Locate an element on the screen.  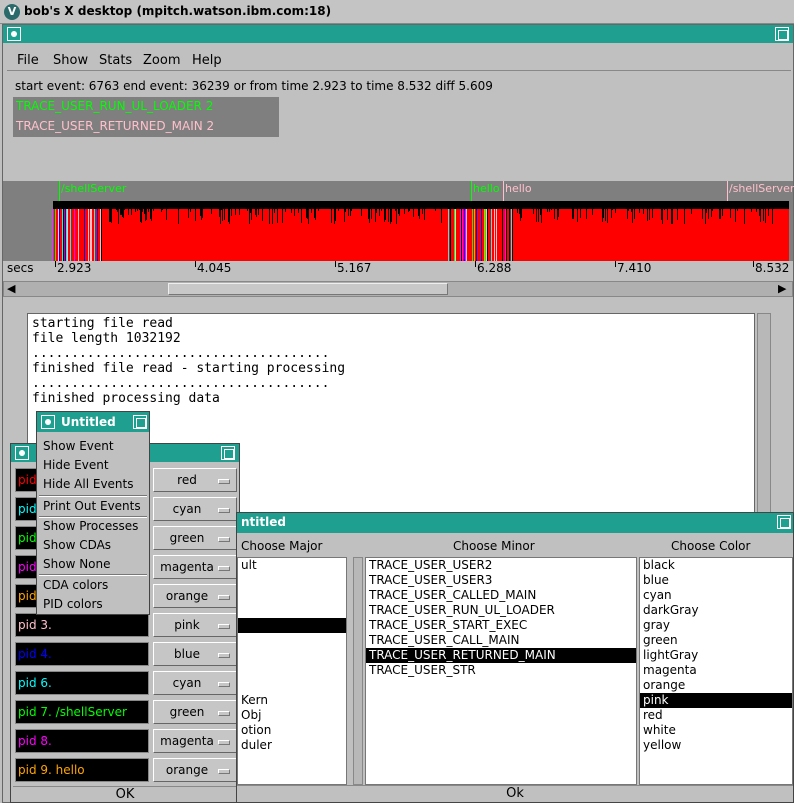
menu-show-none: Show None is located at coordinates (77, 564).